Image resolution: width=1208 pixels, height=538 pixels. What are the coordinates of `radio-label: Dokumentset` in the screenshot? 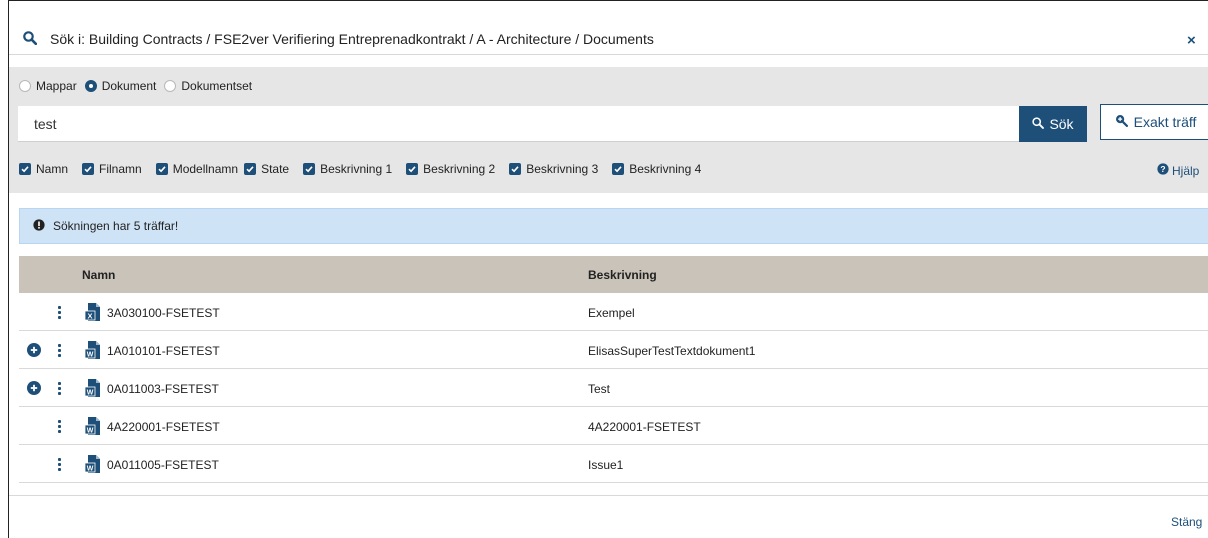 It's located at (217, 86).